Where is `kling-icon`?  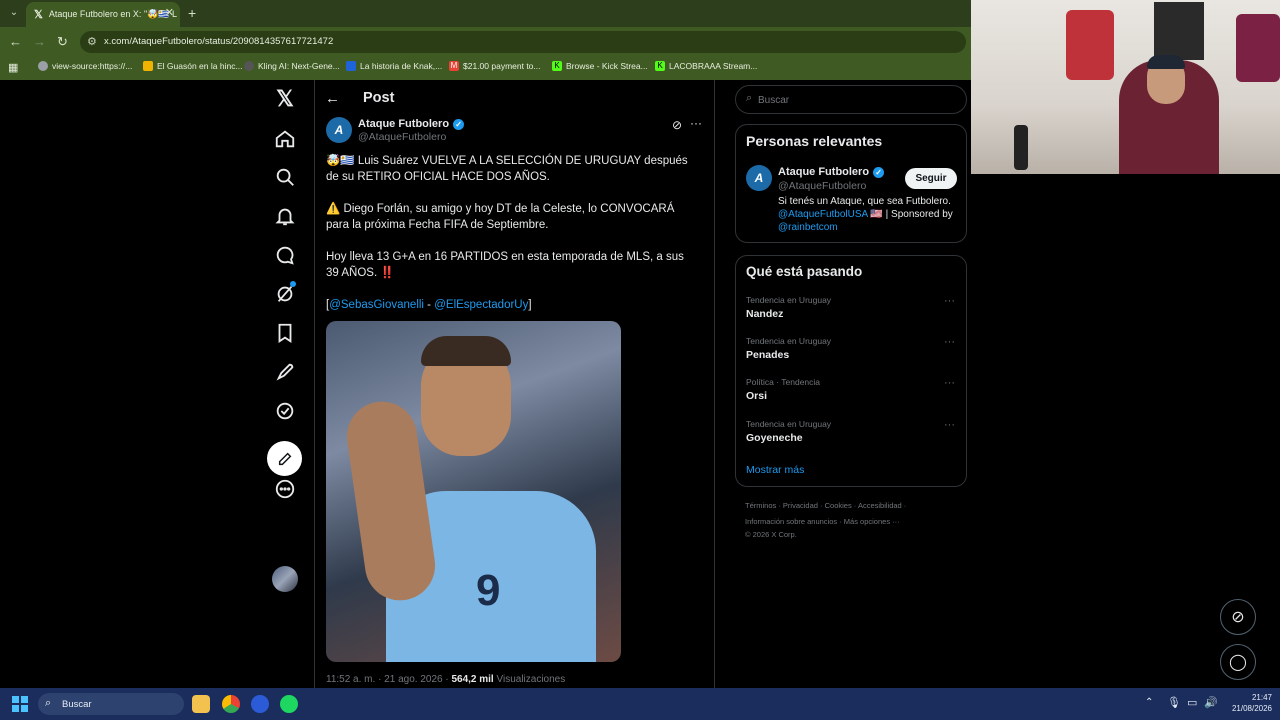
kling-icon is located at coordinates (249, 66).